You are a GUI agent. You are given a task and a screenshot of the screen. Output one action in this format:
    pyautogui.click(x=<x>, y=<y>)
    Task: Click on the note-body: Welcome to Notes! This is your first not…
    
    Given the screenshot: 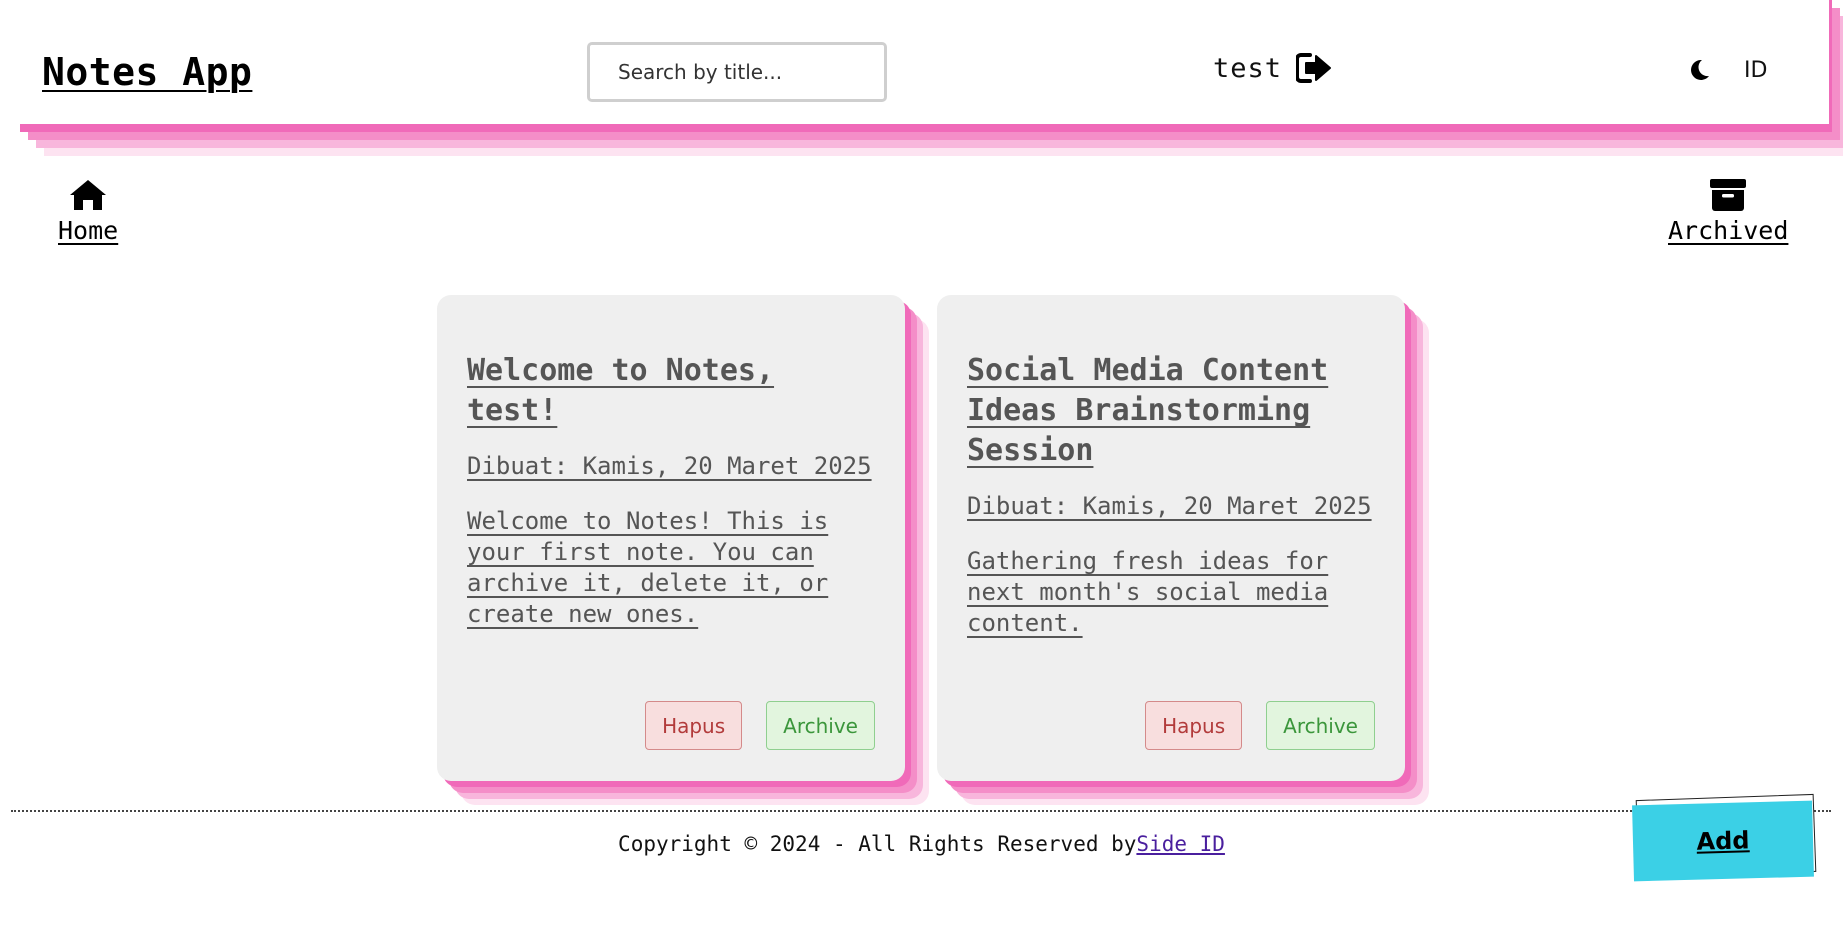 What is the action you would take?
    pyautogui.click(x=648, y=567)
    